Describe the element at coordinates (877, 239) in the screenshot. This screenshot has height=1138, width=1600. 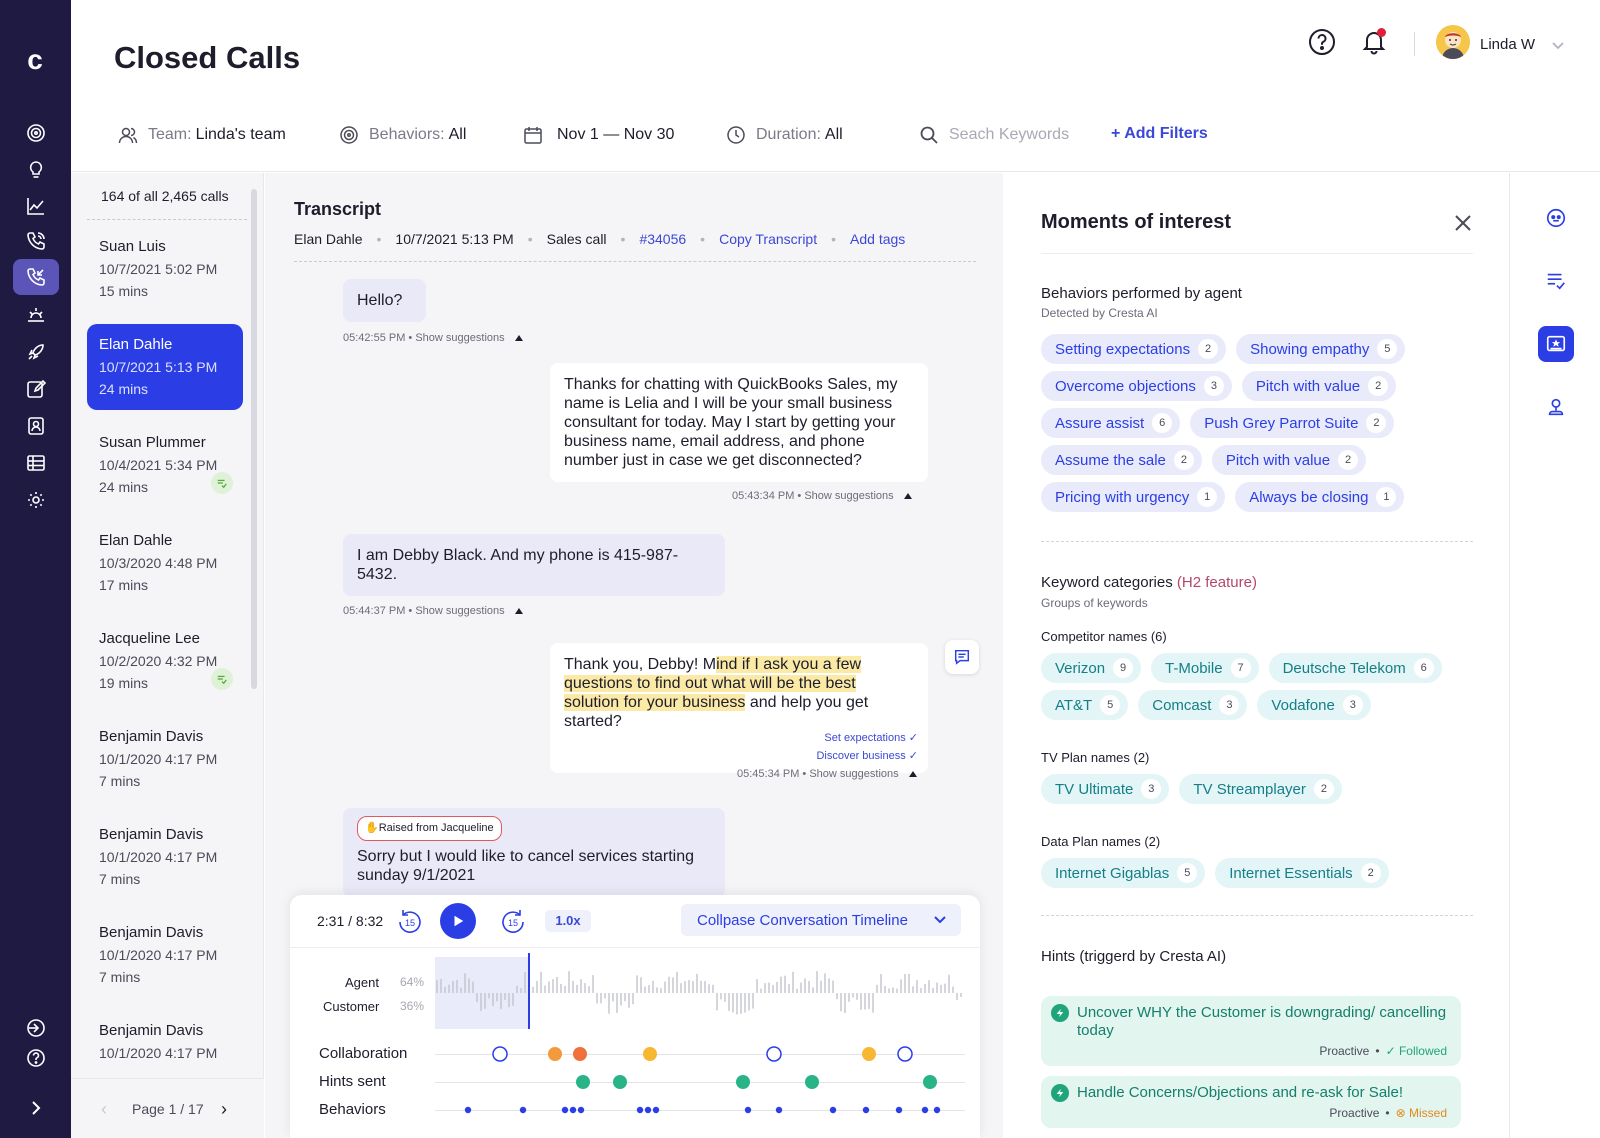
I see `add-tags-link: Add tags` at that location.